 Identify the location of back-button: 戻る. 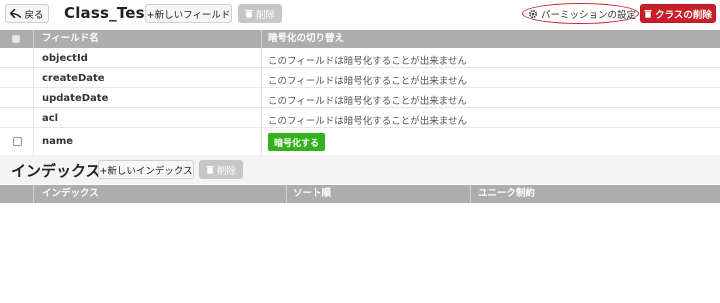
(27, 13).